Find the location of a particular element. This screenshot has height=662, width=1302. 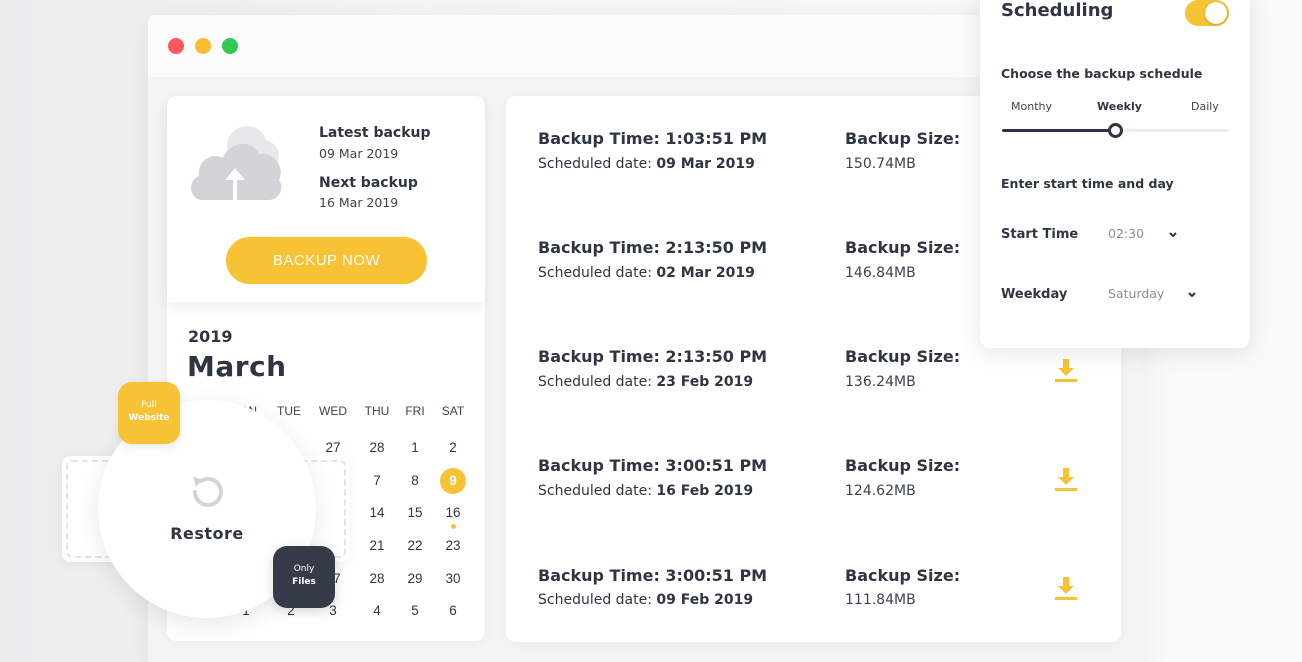

calendar-day: 7 is located at coordinates (377, 481).